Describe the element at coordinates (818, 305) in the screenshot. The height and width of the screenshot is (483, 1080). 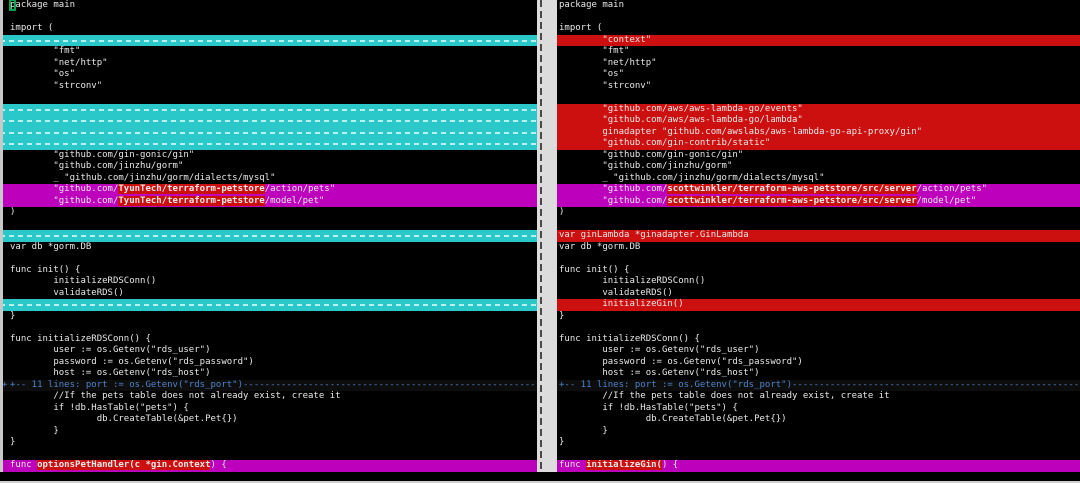
I see `diff-added-line: initializeGin()` at that location.